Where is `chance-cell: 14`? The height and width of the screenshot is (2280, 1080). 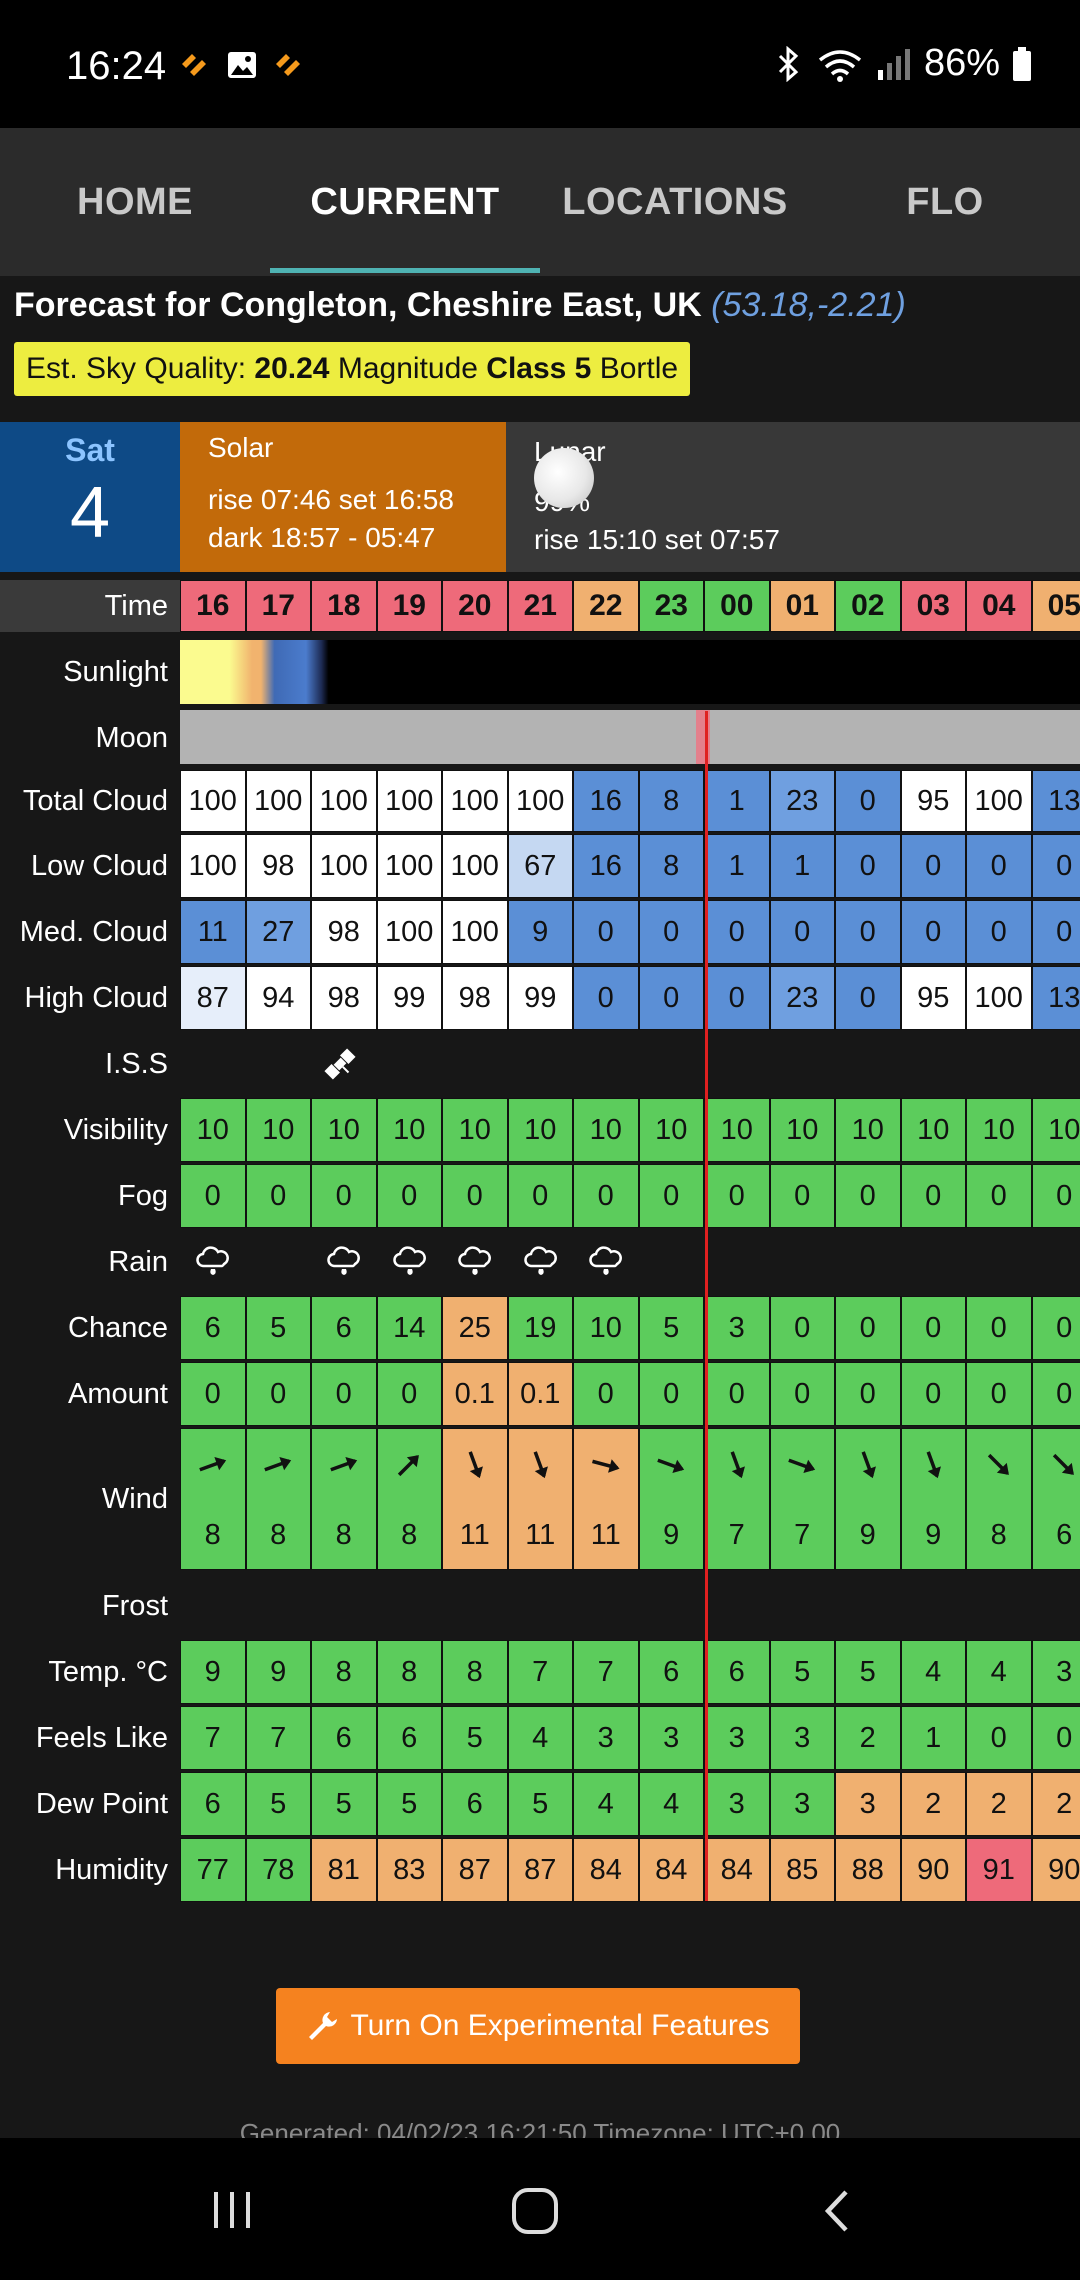
chance-cell: 14 is located at coordinates (409, 1328).